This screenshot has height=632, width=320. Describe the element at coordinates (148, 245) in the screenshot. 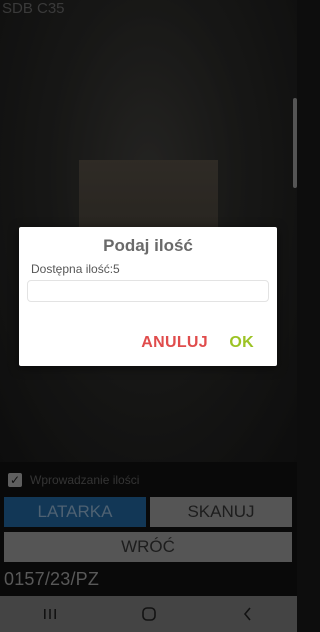

I see `dialog-title: Podaj ilość` at that location.